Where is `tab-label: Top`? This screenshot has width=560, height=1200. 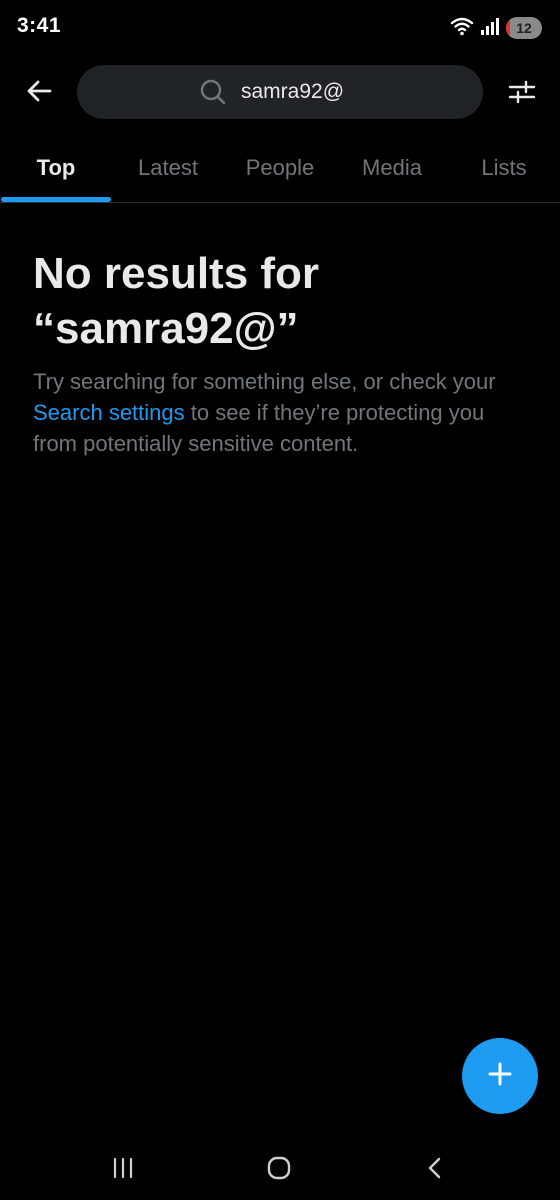 tab-label: Top is located at coordinates (56, 167).